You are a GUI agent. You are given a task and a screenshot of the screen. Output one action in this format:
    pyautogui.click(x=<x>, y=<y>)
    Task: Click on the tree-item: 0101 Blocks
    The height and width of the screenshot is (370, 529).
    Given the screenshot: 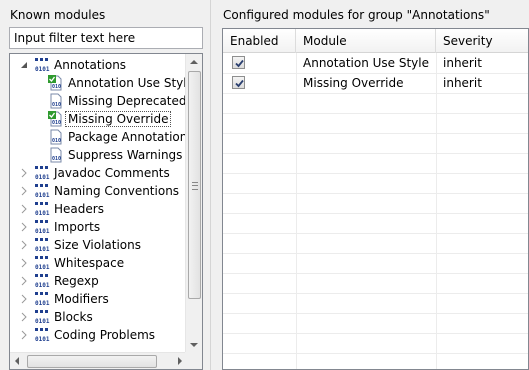 What is the action you would take?
    pyautogui.click(x=56, y=317)
    